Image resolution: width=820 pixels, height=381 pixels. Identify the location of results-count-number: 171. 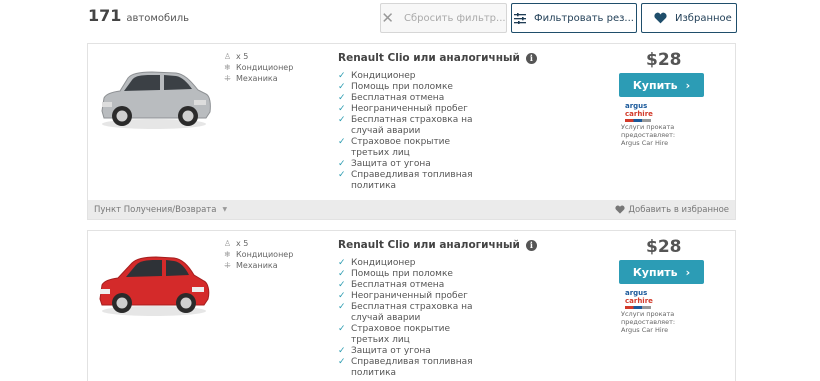
(105, 15).